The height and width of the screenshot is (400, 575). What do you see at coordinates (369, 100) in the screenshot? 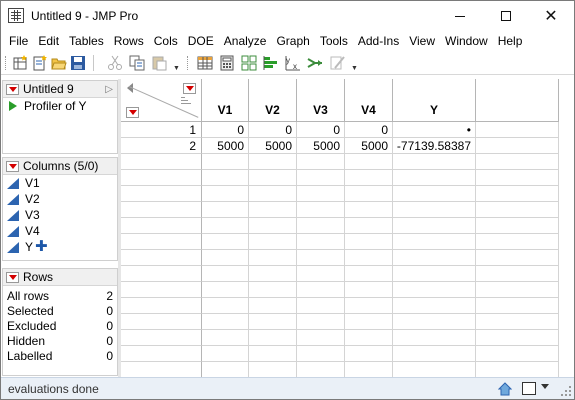
I see `column-header-v4: V4` at bounding box center [369, 100].